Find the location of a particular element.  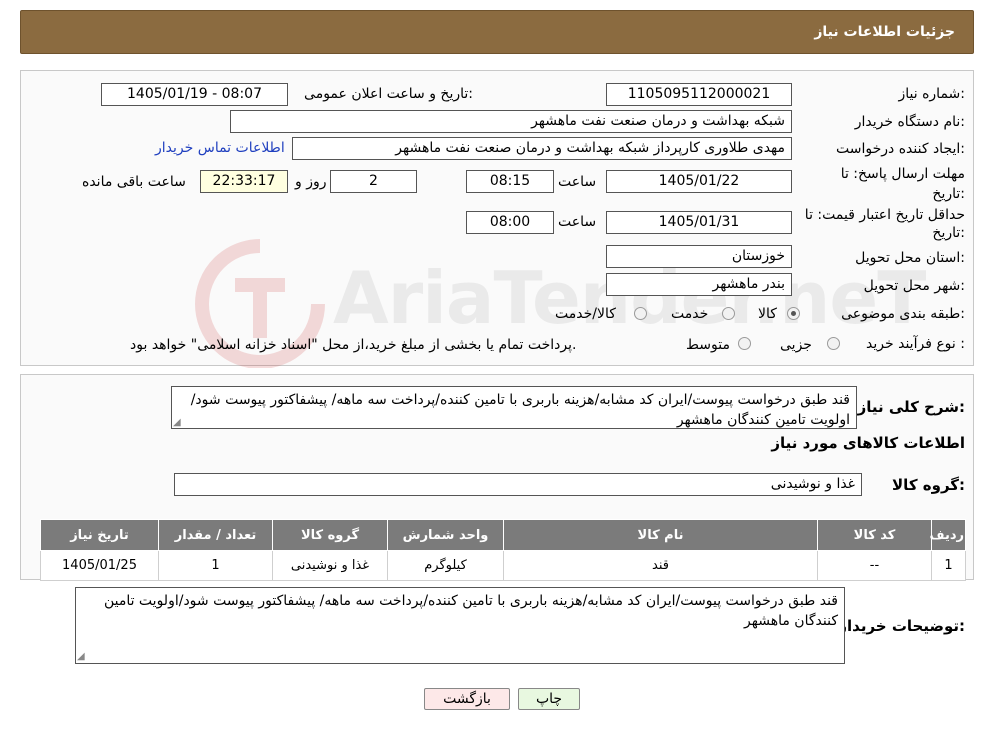

col-header-item-group: گروه کالا is located at coordinates (330, 535).